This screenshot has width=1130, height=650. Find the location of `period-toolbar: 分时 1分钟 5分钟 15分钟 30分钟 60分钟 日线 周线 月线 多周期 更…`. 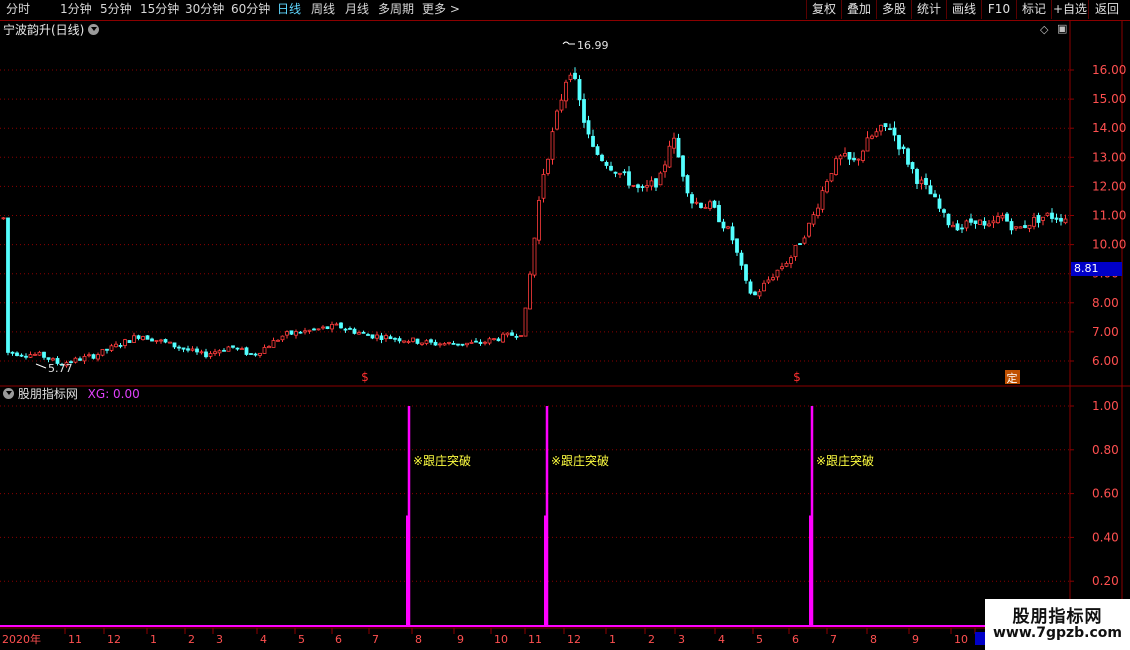

period-toolbar: 分时 1分钟 5分钟 15分钟 30分钟 60分钟 日线 周线 月线 多周期 更… is located at coordinates (565, 10).